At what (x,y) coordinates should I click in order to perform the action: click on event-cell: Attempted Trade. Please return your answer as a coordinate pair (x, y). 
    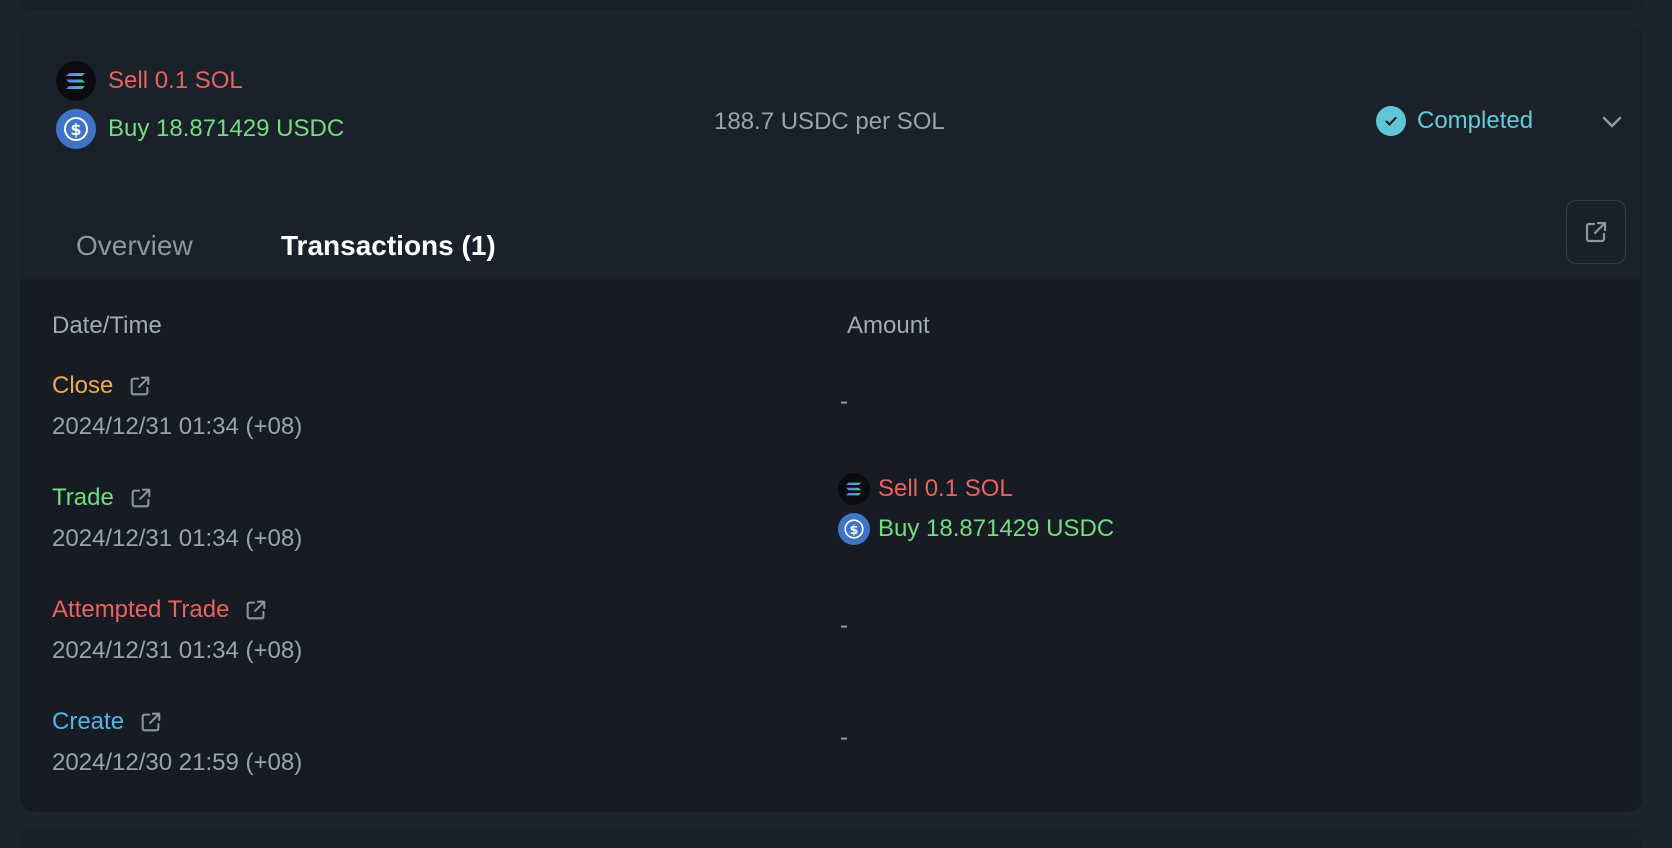
    Looking at the image, I should click on (160, 610).